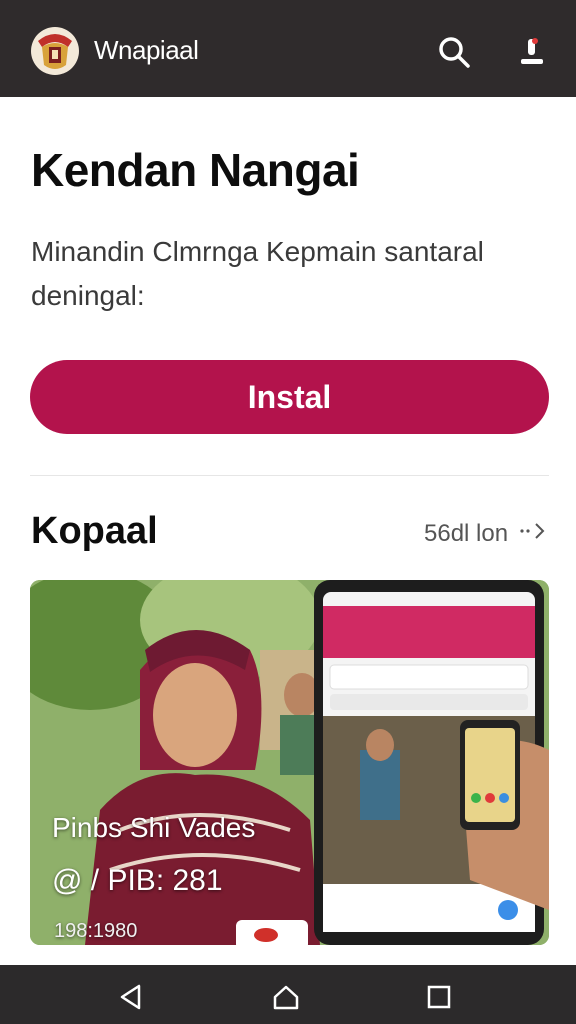 The width and height of the screenshot is (576, 1024). What do you see at coordinates (55, 51) in the screenshot?
I see `emblem-logo-icon` at bounding box center [55, 51].